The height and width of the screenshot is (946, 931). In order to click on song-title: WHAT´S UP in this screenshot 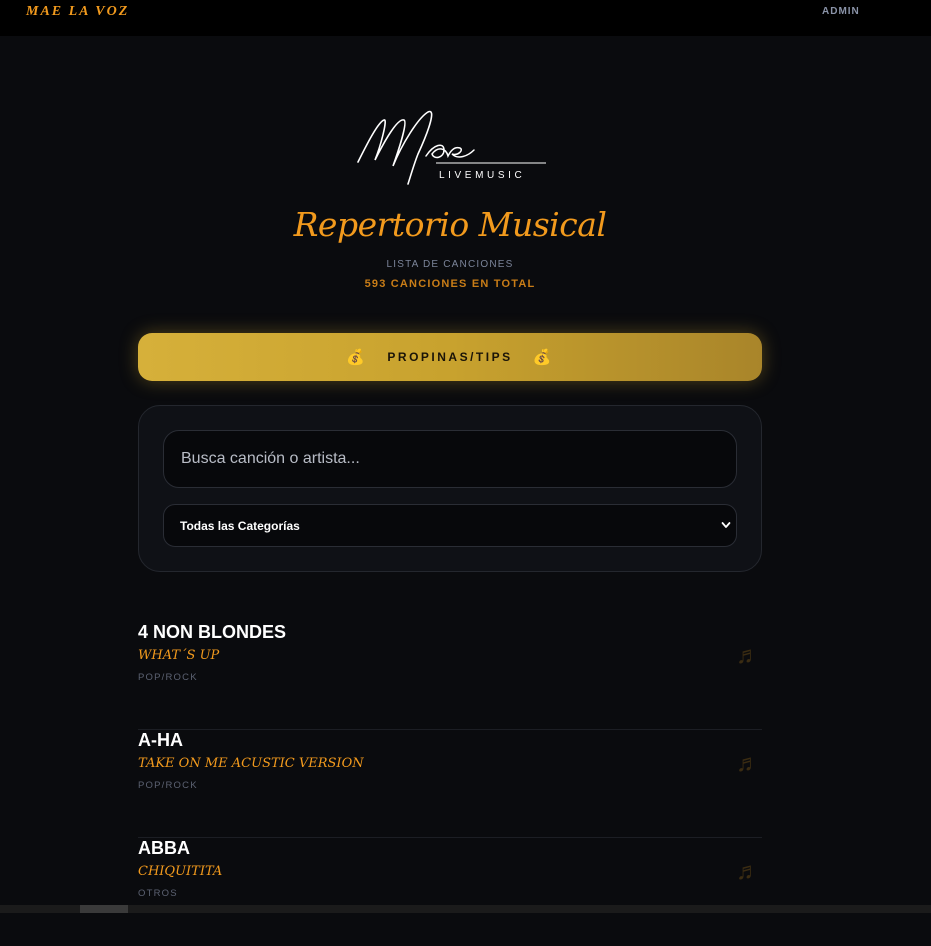, I will do `click(179, 655)`.